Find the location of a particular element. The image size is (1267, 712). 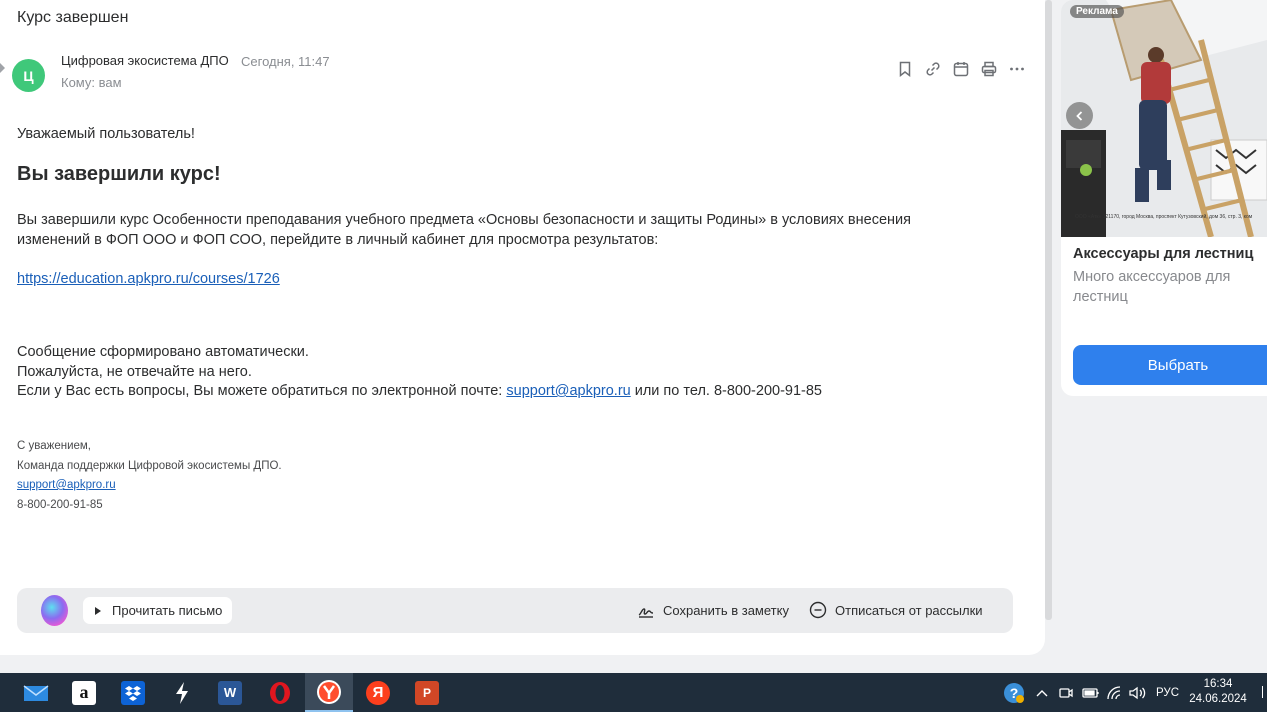

auto-line-3-suffix: или по тел. 8-800-200-91-85 is located at coordinates (726, 391).